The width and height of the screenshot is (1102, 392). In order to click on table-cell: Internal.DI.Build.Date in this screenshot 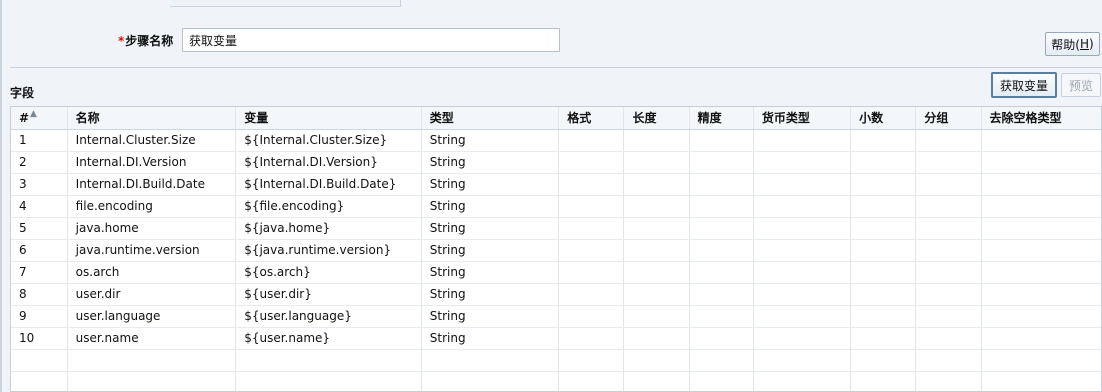, I will do `click(152, 184)`.